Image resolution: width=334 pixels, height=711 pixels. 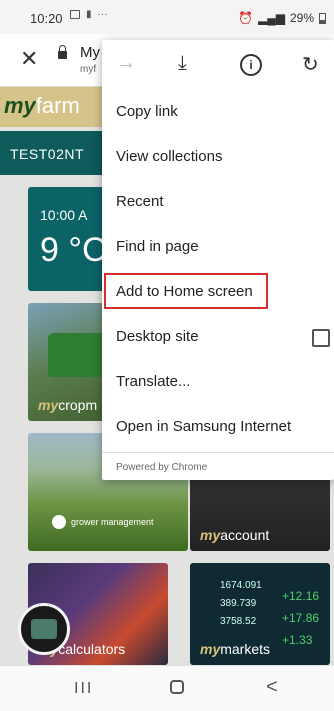 What do you see at coordinates (301, 618) in the screenshot?
I see `market-changes: +12.16 +17.86 +1.33` at bounding box center [301, 618].